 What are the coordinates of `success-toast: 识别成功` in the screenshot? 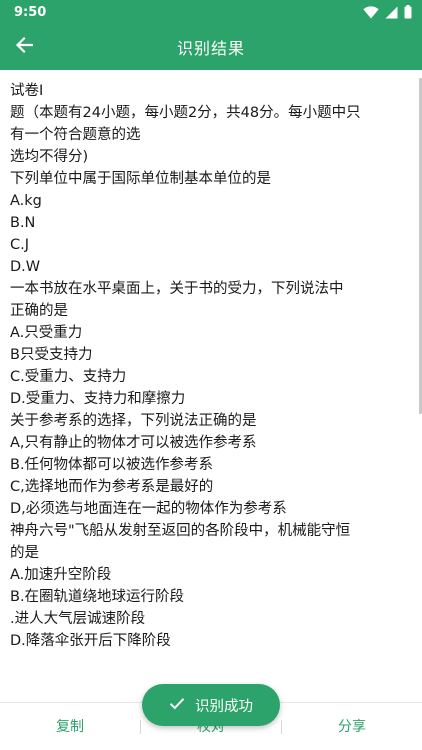 It's located at (211, 705).